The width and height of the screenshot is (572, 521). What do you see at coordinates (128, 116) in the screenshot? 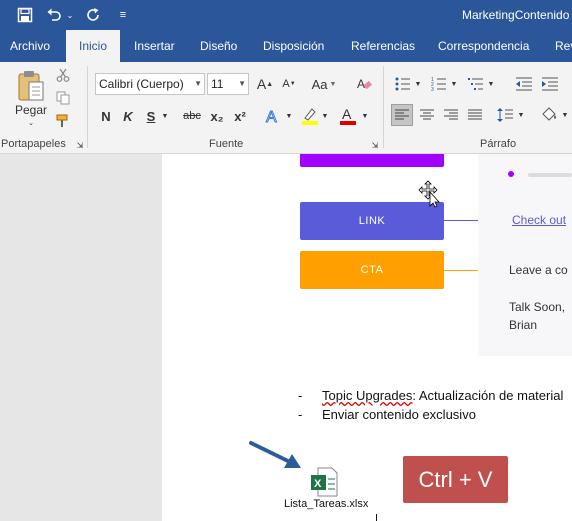
I see `italic-button: K` at bounding box center [128, 116].